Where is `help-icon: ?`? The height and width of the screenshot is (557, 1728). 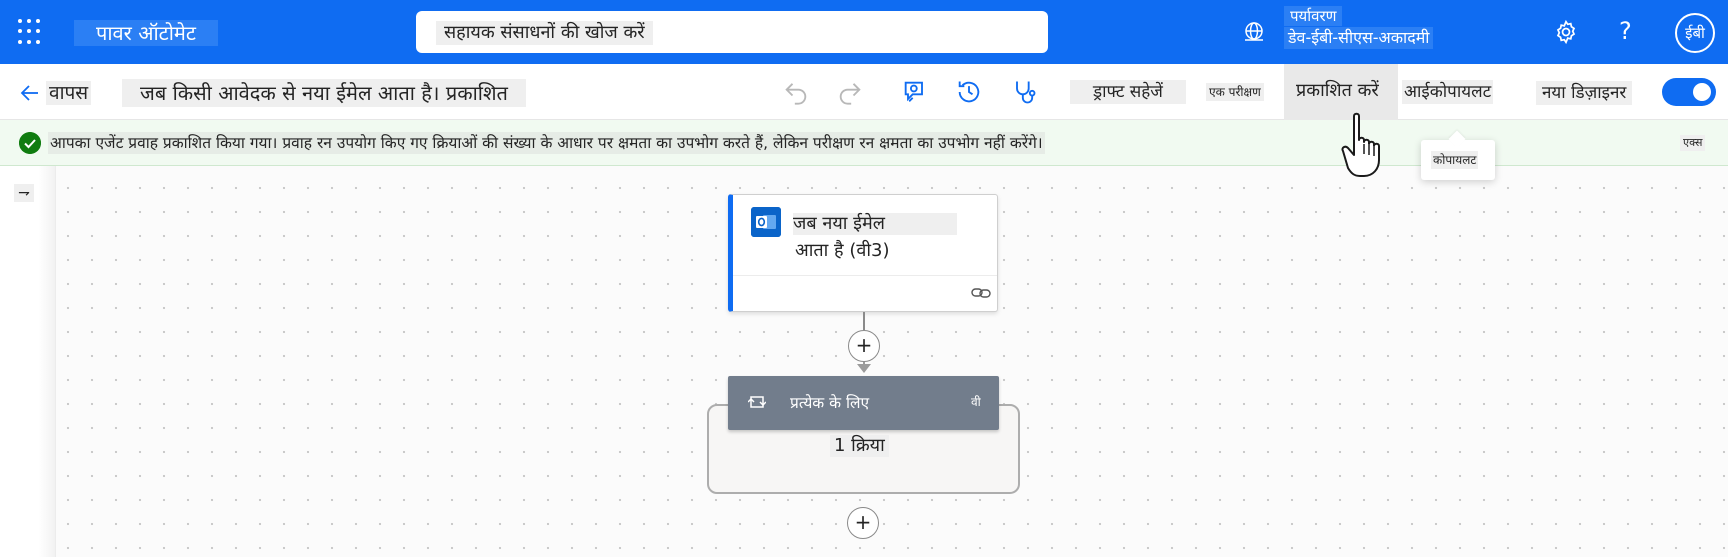 help-icon: ? is located at coordinates (1625, 31).